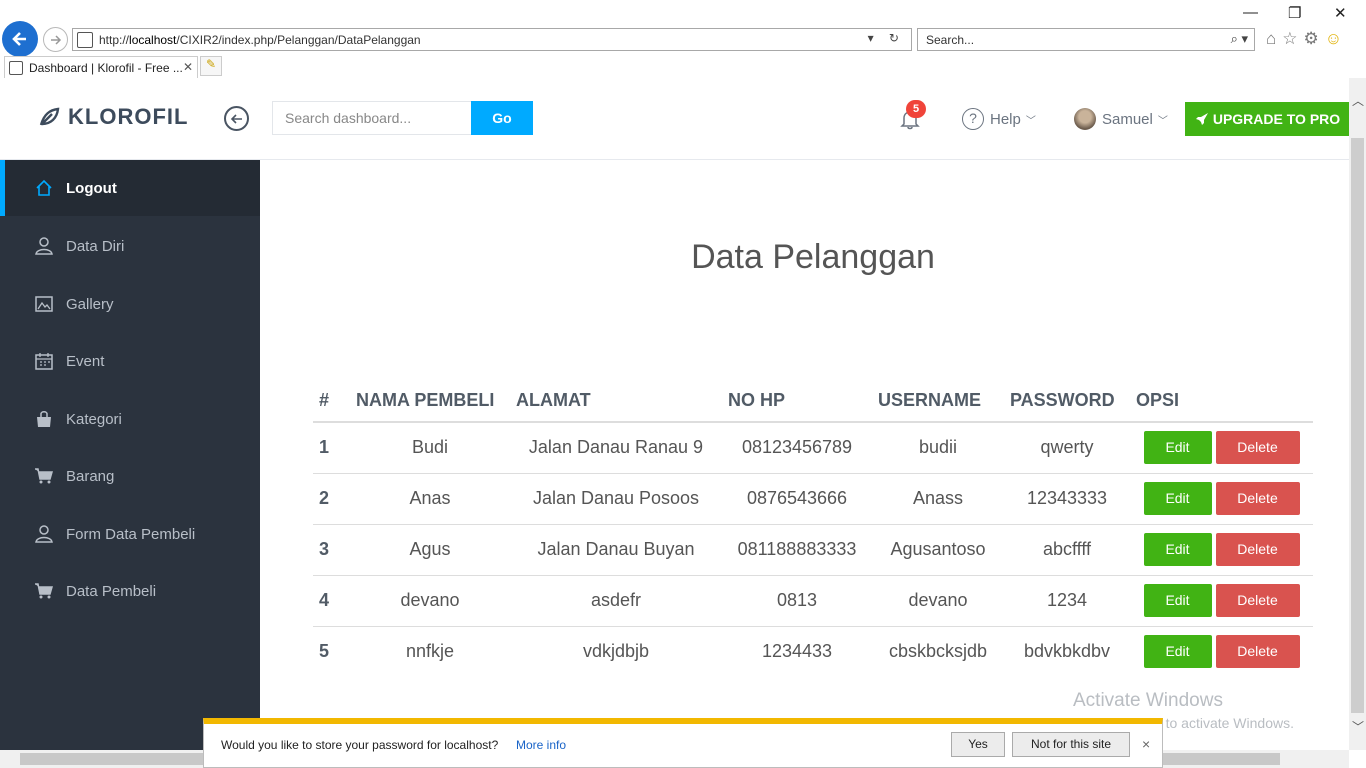 The height and width of the screenshot is (768, 1366). What do you see at coordinates (90, 476) in the screenshot?
I see `sidebar-item-label: Barang` at bounding box center [90, 476].